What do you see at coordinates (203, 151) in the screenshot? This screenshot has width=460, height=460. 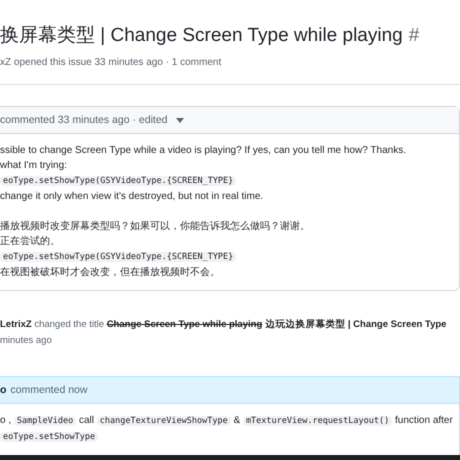 I see `comment-text: ssible to change Screen Type while a video is playing? If yes, can you tell me how? Thanks.` at bounding box center [203, 151].